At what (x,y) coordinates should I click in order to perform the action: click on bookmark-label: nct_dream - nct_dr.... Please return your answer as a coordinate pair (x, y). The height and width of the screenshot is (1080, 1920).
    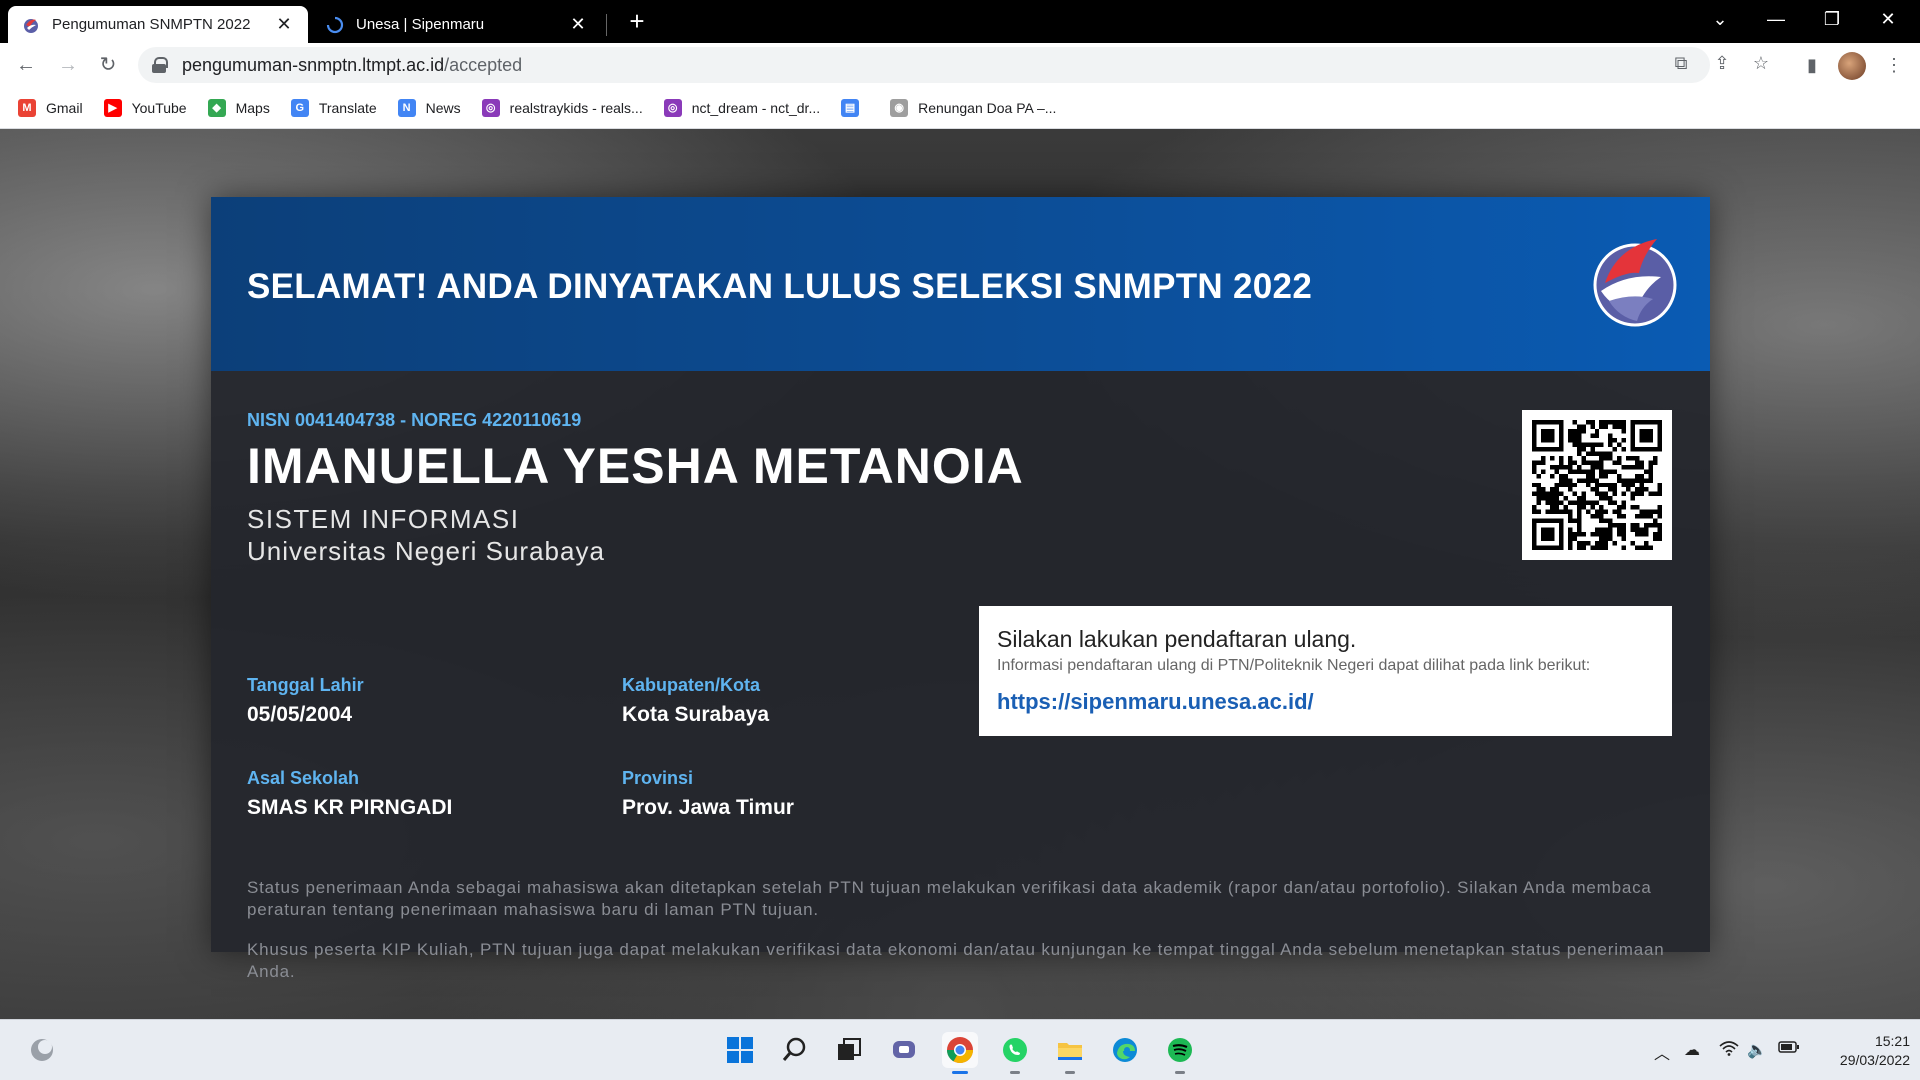
    Looking at the image, I should click on (756, 107).